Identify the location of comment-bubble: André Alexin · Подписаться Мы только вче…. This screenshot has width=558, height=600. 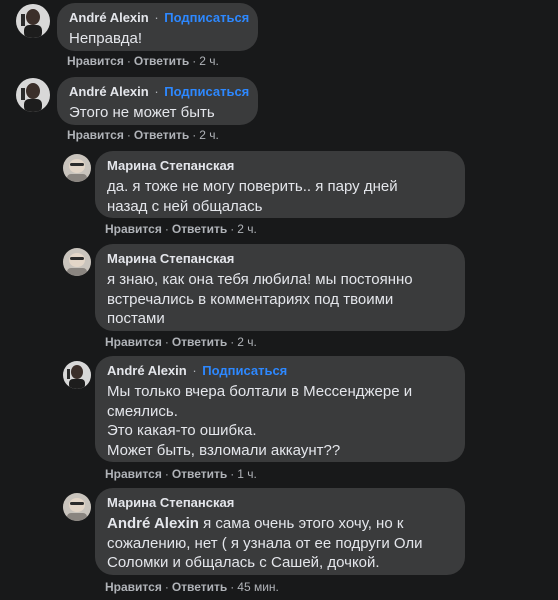
(280, 409).